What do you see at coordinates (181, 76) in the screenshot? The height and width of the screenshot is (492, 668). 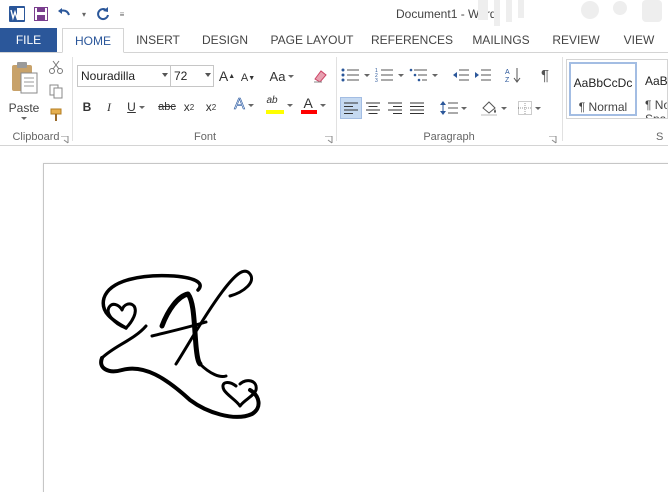 I see `font-size-value: 72` at bounding box center [181, 76].